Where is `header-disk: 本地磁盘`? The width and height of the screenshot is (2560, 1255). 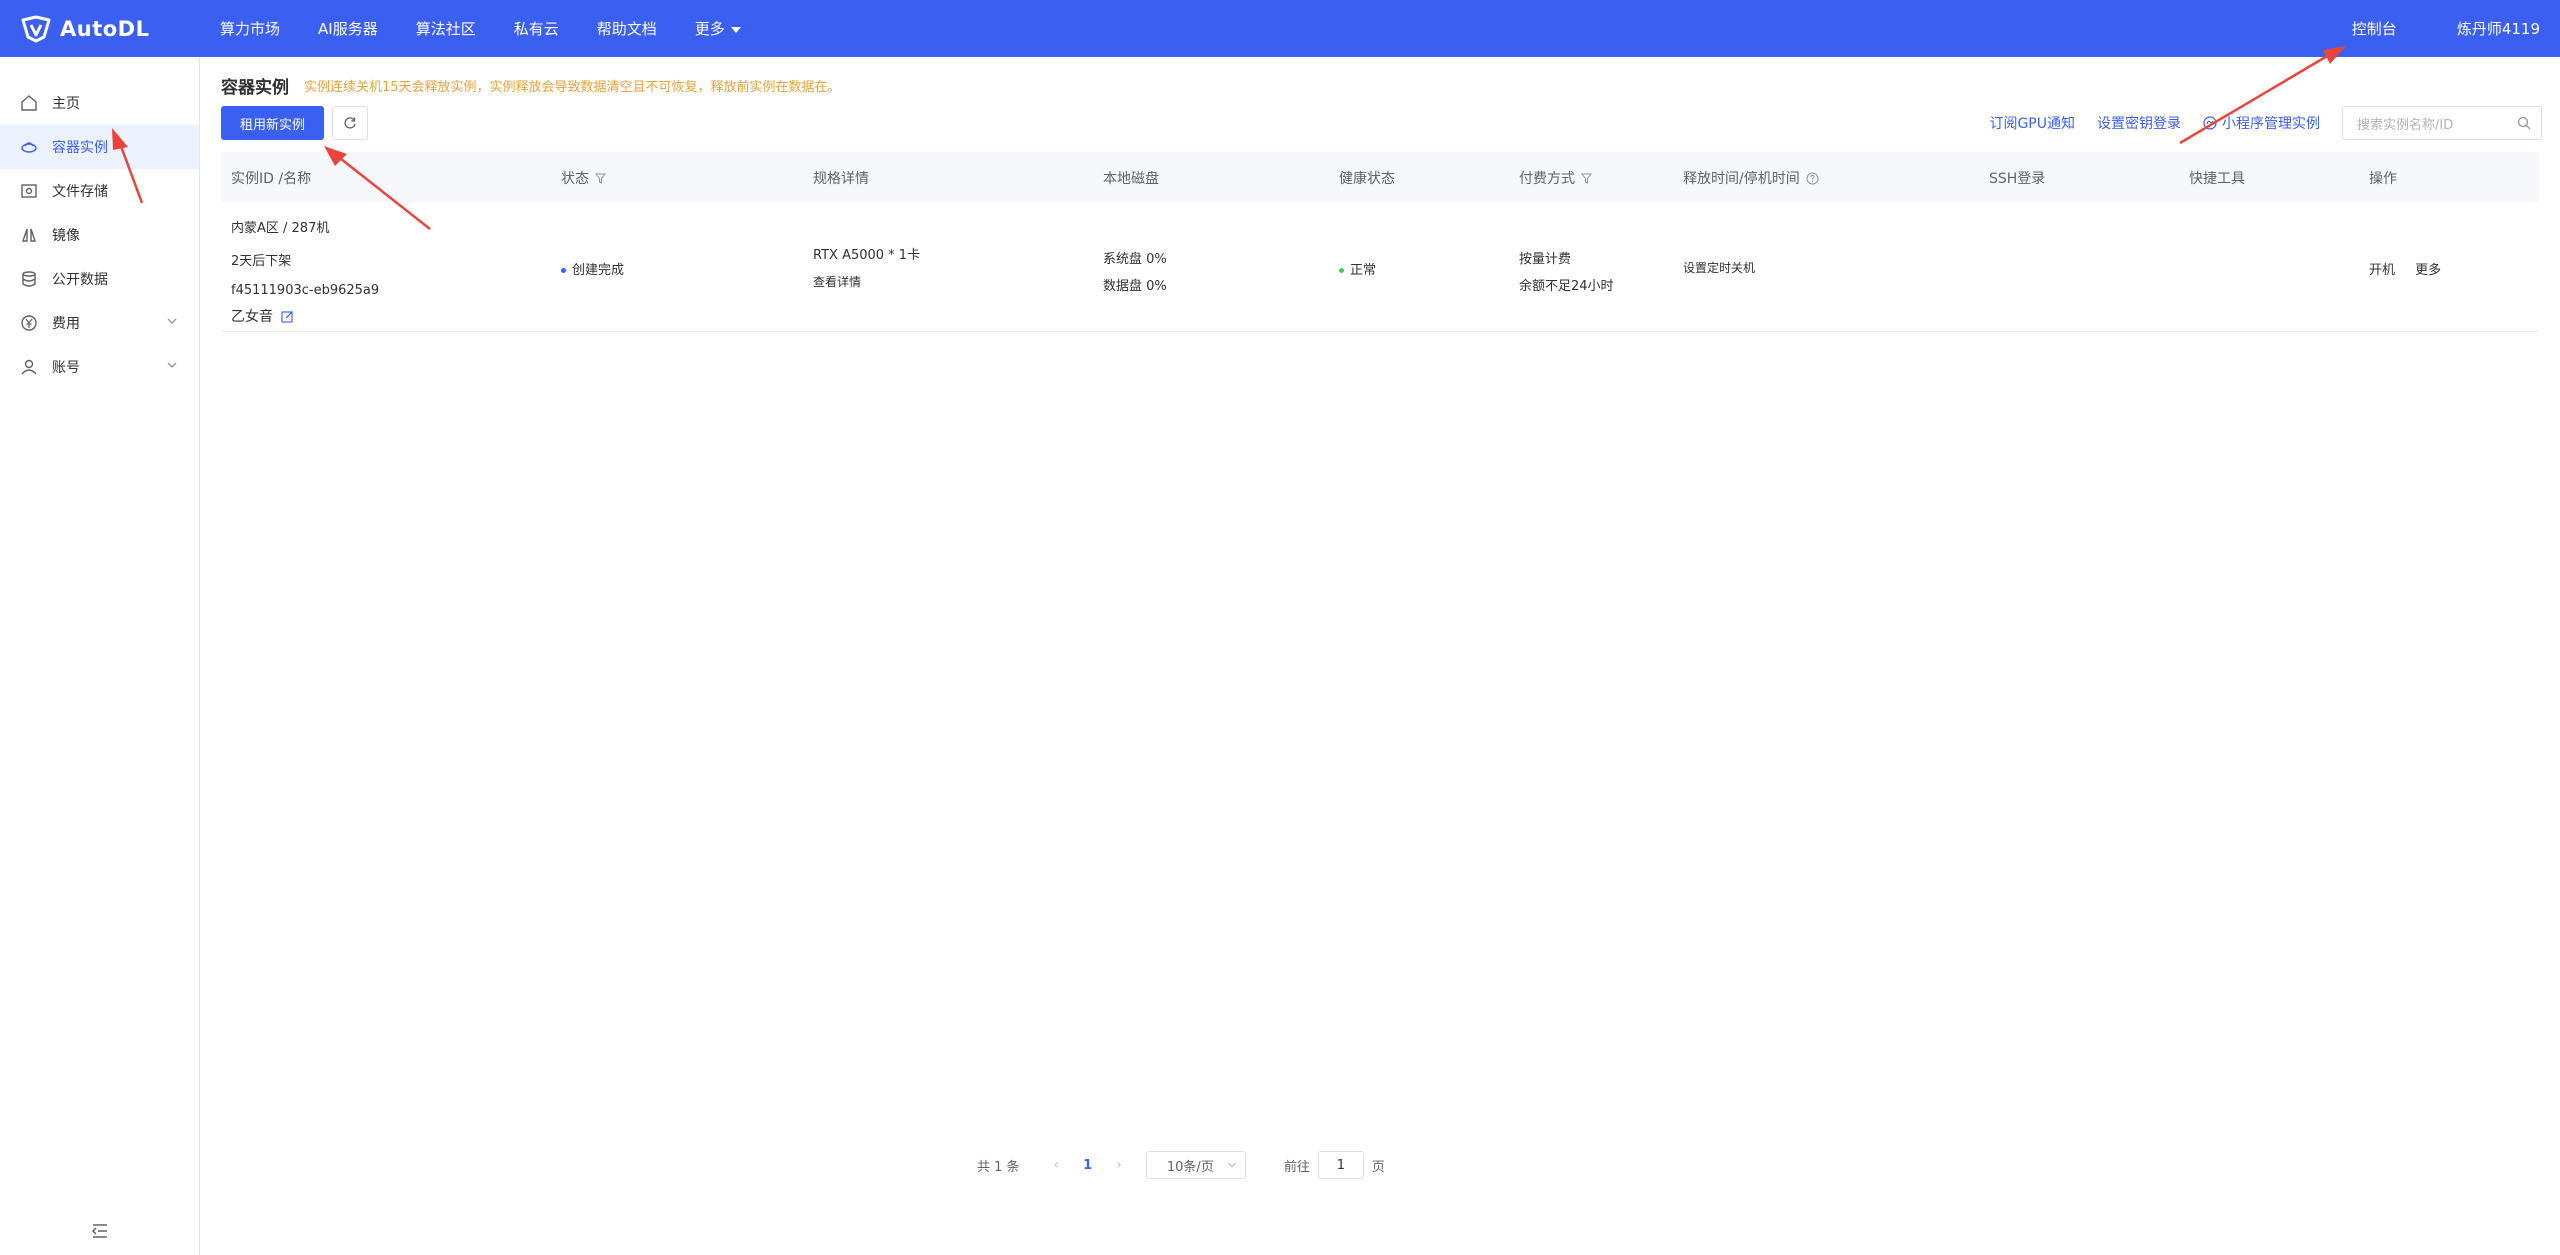
header-disk: 本地磁盘 is located at coordinates (1131, 179).